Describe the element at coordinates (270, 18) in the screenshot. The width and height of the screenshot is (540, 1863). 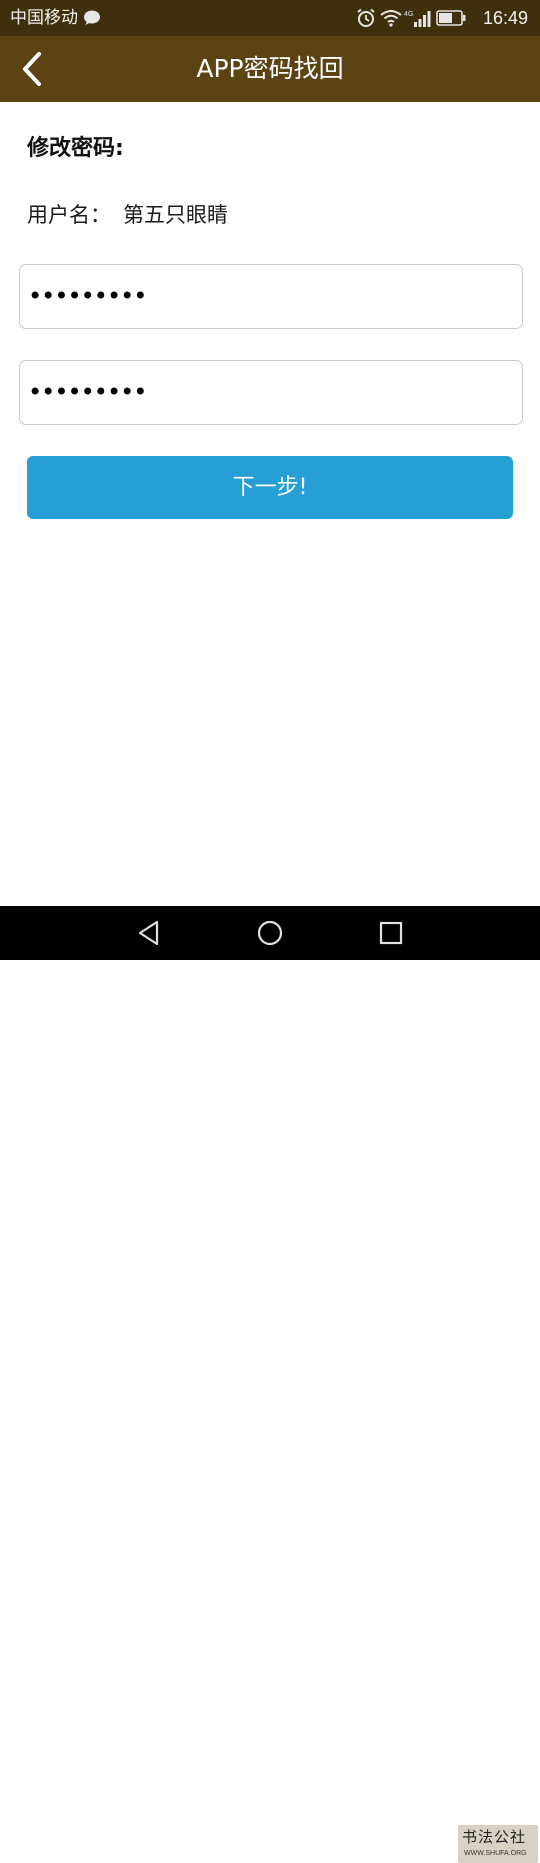
I see `status-bar: 中国移动 4G 16:49` at that location.